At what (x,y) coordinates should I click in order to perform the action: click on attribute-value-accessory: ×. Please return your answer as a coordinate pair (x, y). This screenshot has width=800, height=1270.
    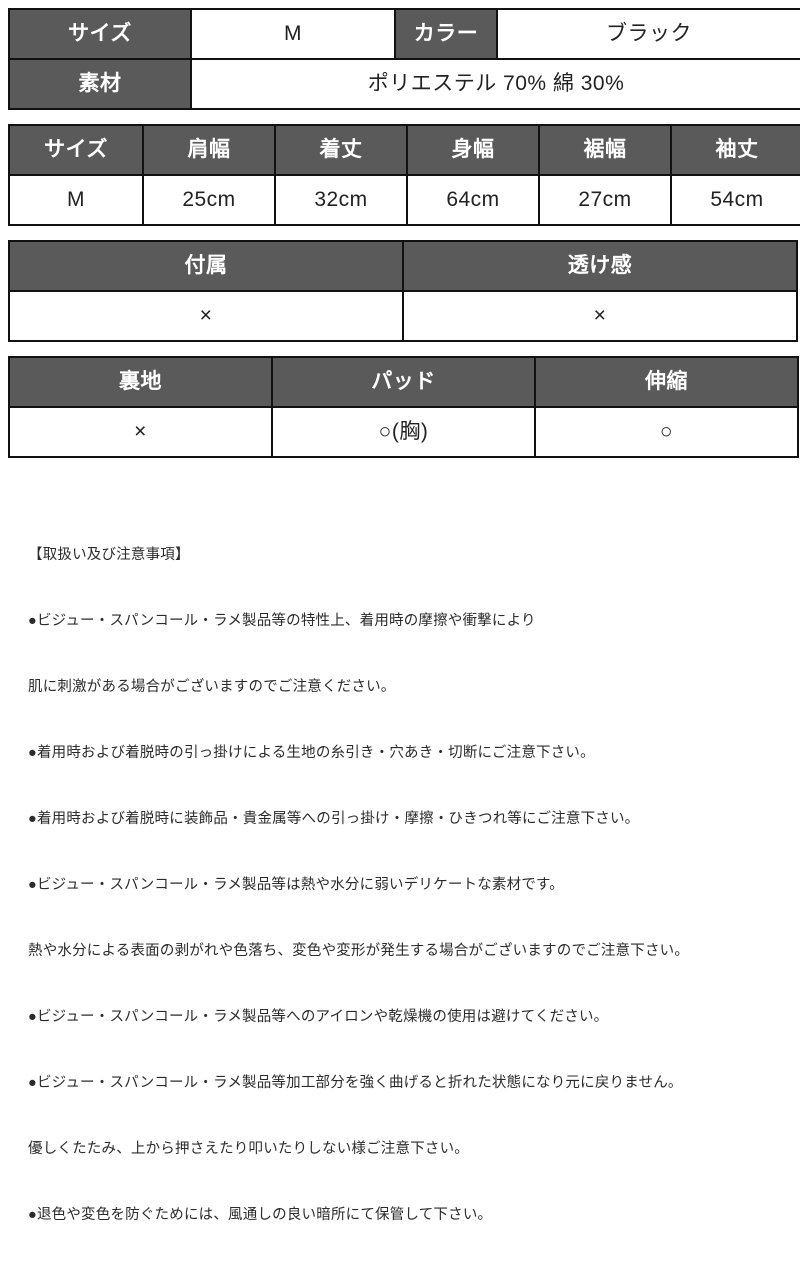
    Looking at the image, I should click on (206, 316).